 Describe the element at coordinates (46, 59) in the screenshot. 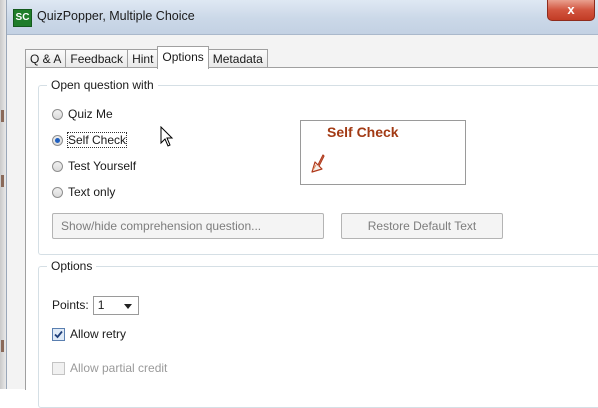

I see `tab-q-and-a: Q & A` at that location.